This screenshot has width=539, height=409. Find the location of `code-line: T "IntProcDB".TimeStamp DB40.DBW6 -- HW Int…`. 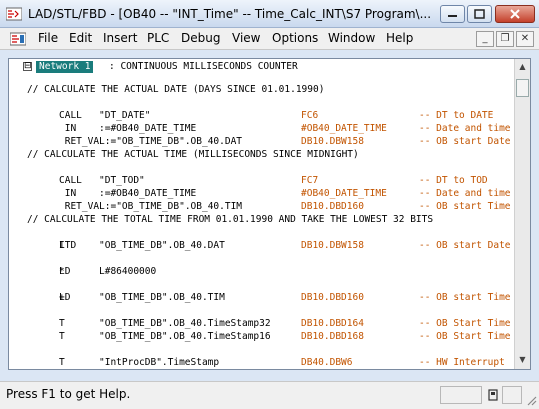

code-line: T "IntProcDB".TimeStamp DB40.DBW6 -- HW Int… is located at coordinates (257, 355).